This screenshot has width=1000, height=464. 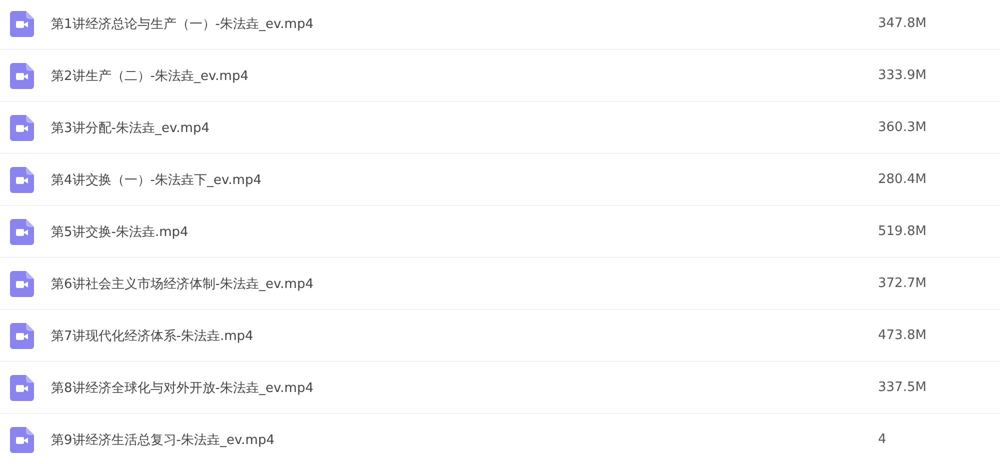 What do you see at coordinates (464, 127) in the screenshot?
I see `file-name: 第3讲分配-朱法垚_ev.mp4` at bounding box center [464, 127].